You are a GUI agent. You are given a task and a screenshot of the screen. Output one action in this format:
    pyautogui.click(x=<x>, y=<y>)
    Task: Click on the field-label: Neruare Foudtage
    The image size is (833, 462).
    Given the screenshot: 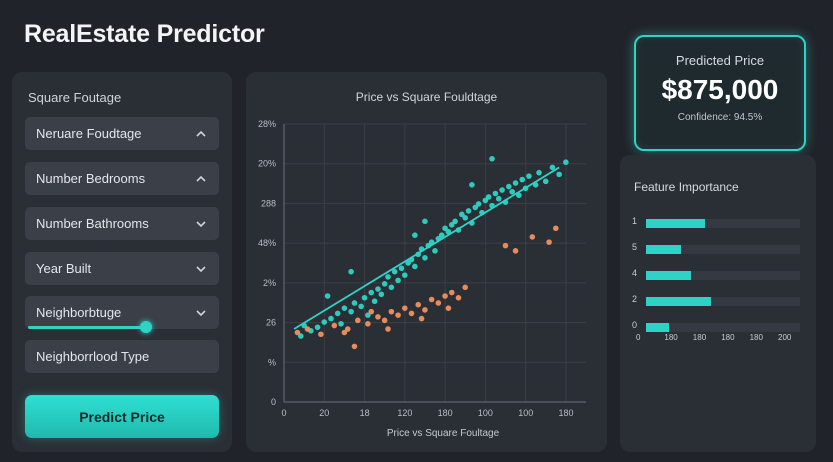 What is the action you would take?
    pyautogui.click(x=89, y=133)
    